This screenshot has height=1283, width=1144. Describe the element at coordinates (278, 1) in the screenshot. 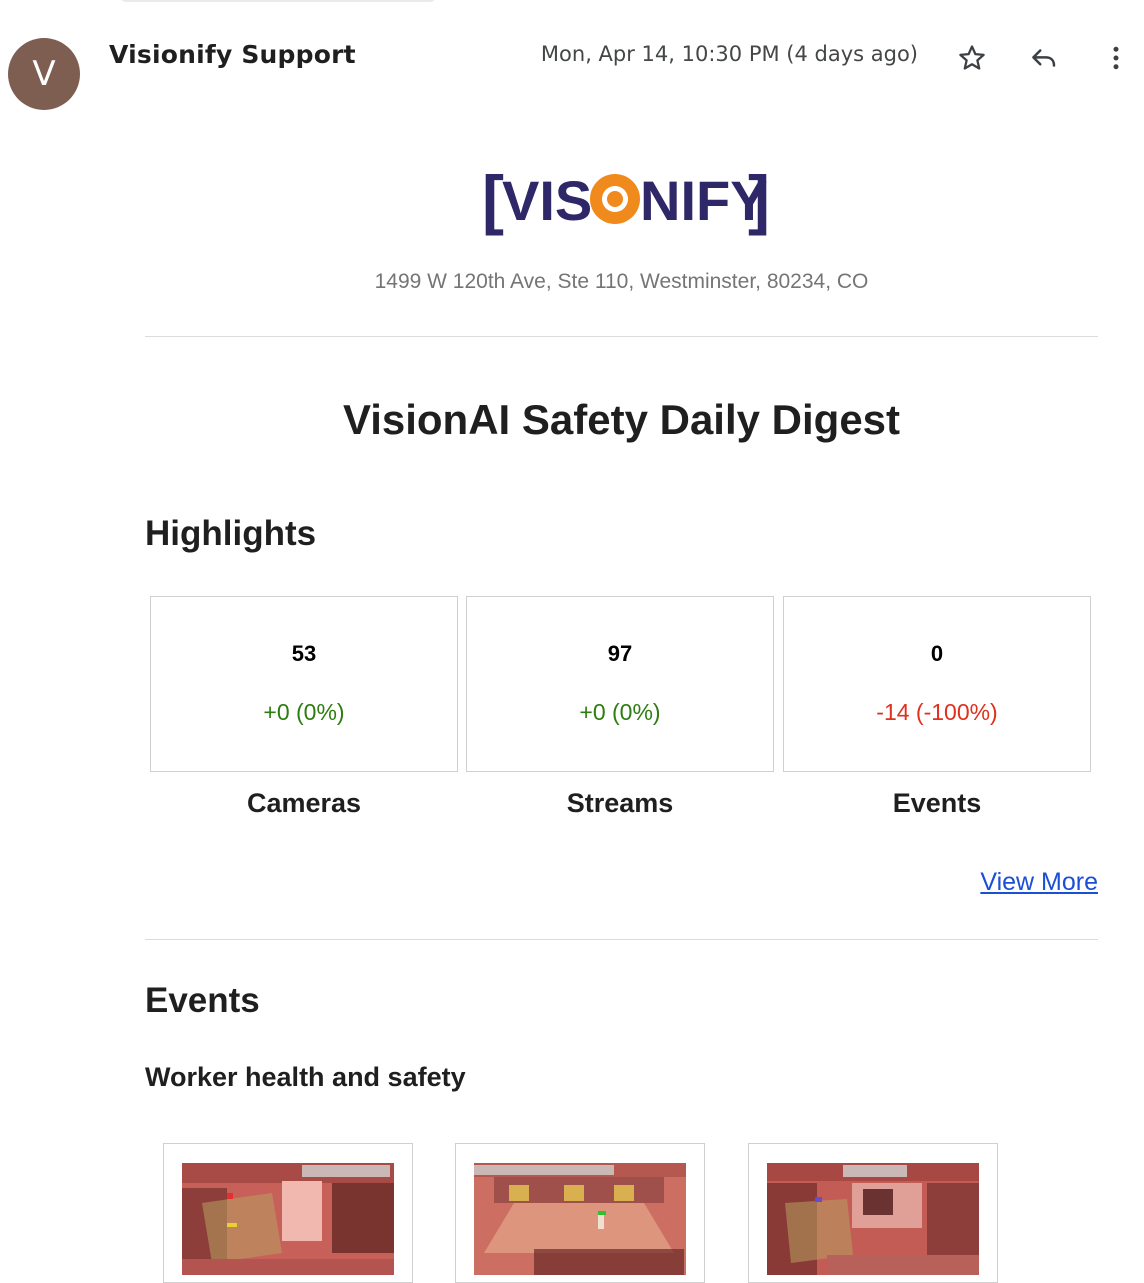

I see `top-tab-edge` at that location.